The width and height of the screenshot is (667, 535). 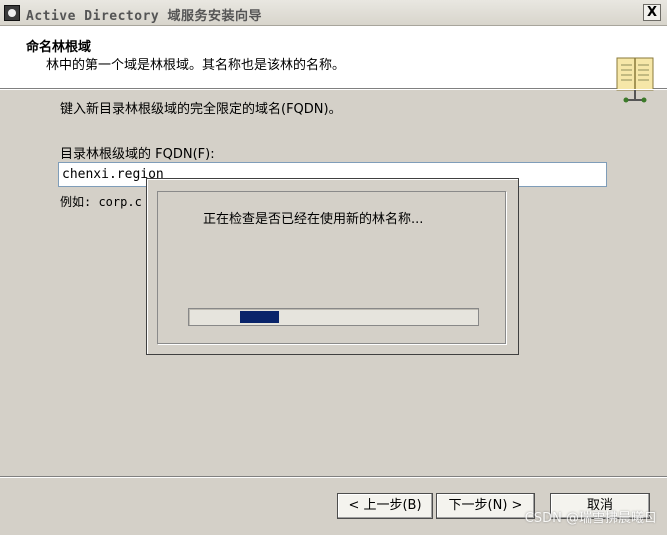 What do you see at coordinates (333, 13) in the screenshot?
I see `title-bar: Active Directory 域服务安装向导 X` at bounding box center [333, 13].